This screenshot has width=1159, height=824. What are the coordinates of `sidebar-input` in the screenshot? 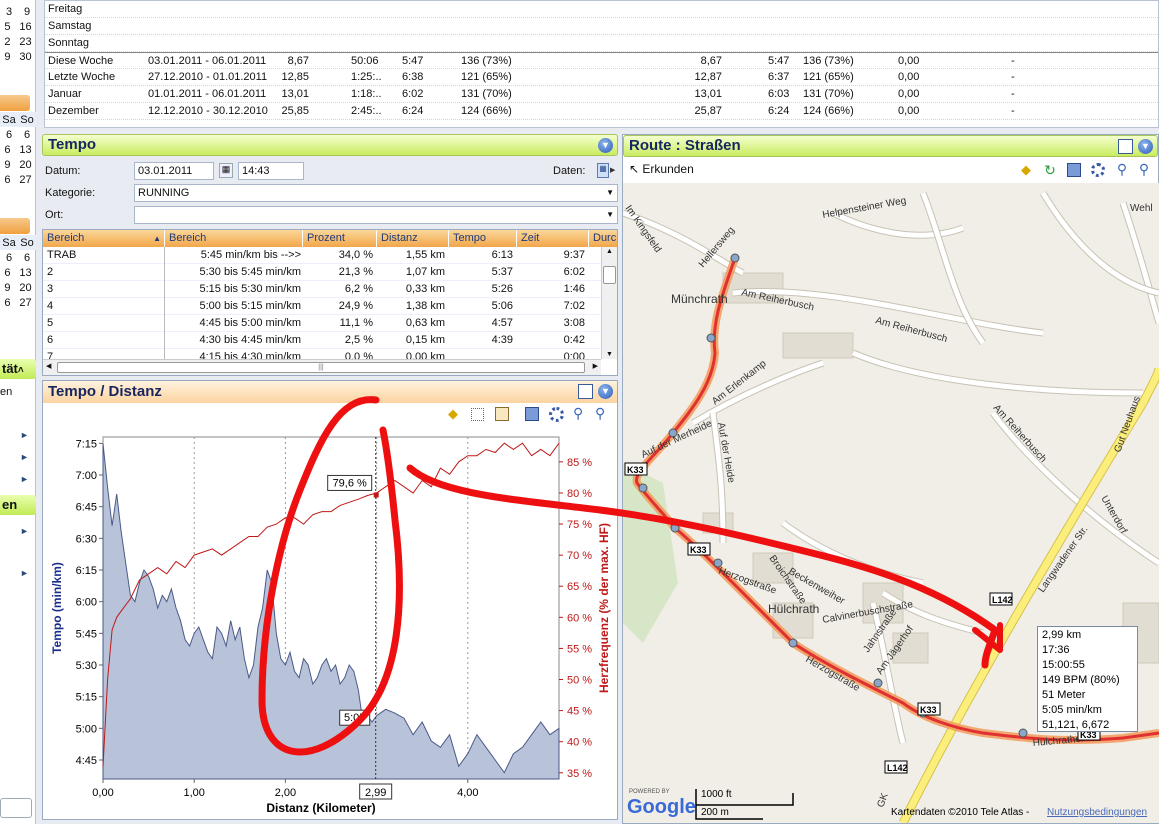 It's located at (16, 808).